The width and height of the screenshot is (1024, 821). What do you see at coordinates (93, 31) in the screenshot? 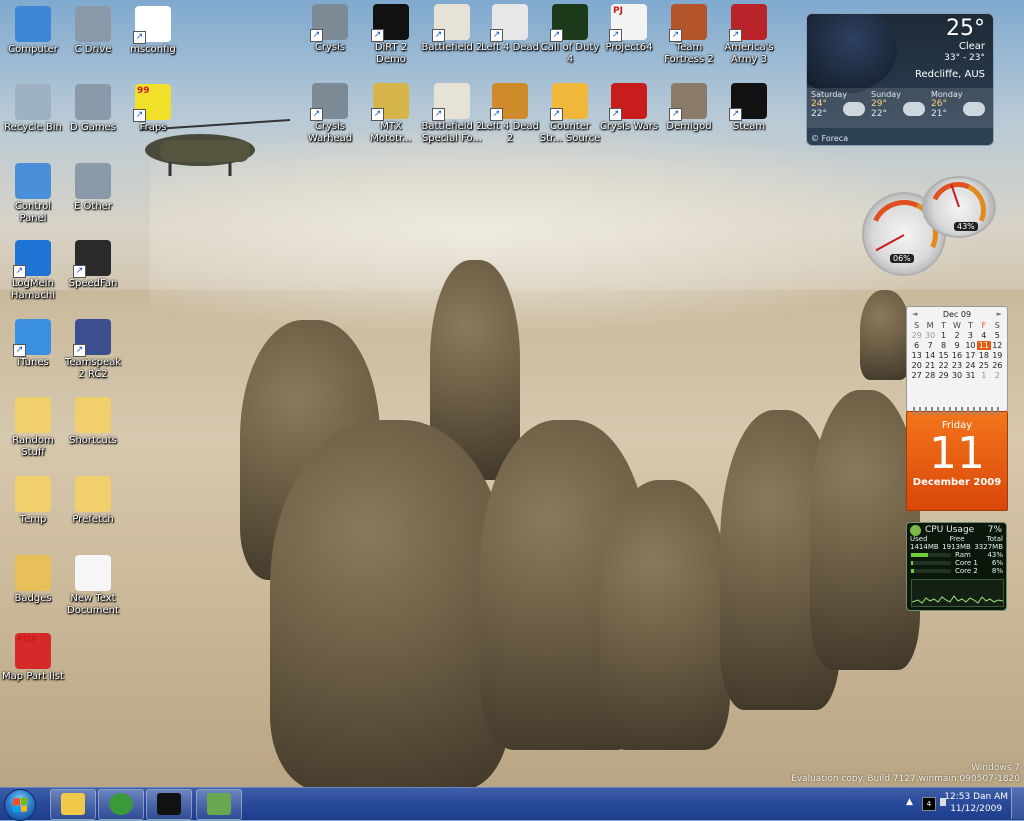
I see `desktop-icon: C Drive` at bounding box center [93, 31].